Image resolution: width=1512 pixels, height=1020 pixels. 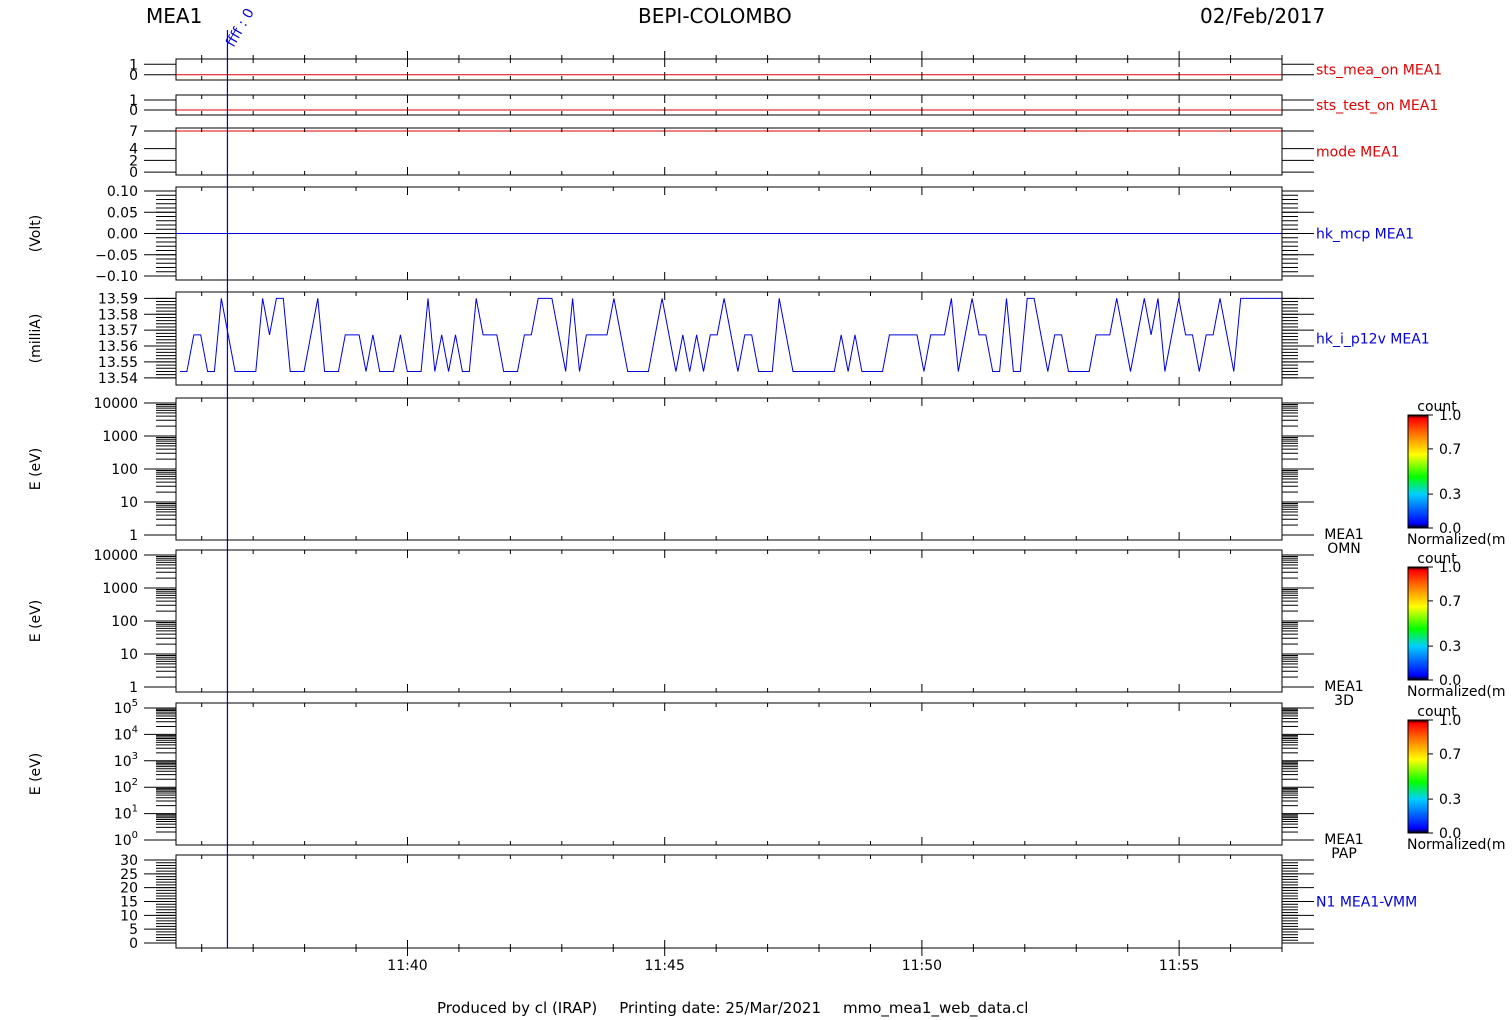 What do you see at coordinates (118, 363) in the screenshot?
I see `y-tick-label: 13.55` at bounding box center [118, 363].